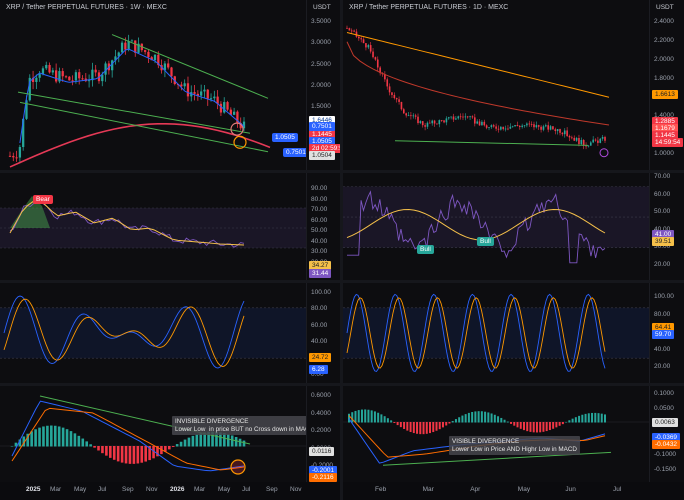 This screenshot has width=684, height=500. What do you see at coordinates (485, 241) in the screenshot?
I see `bull-signal-label-2: Bull` at bounding box center [485, 241].